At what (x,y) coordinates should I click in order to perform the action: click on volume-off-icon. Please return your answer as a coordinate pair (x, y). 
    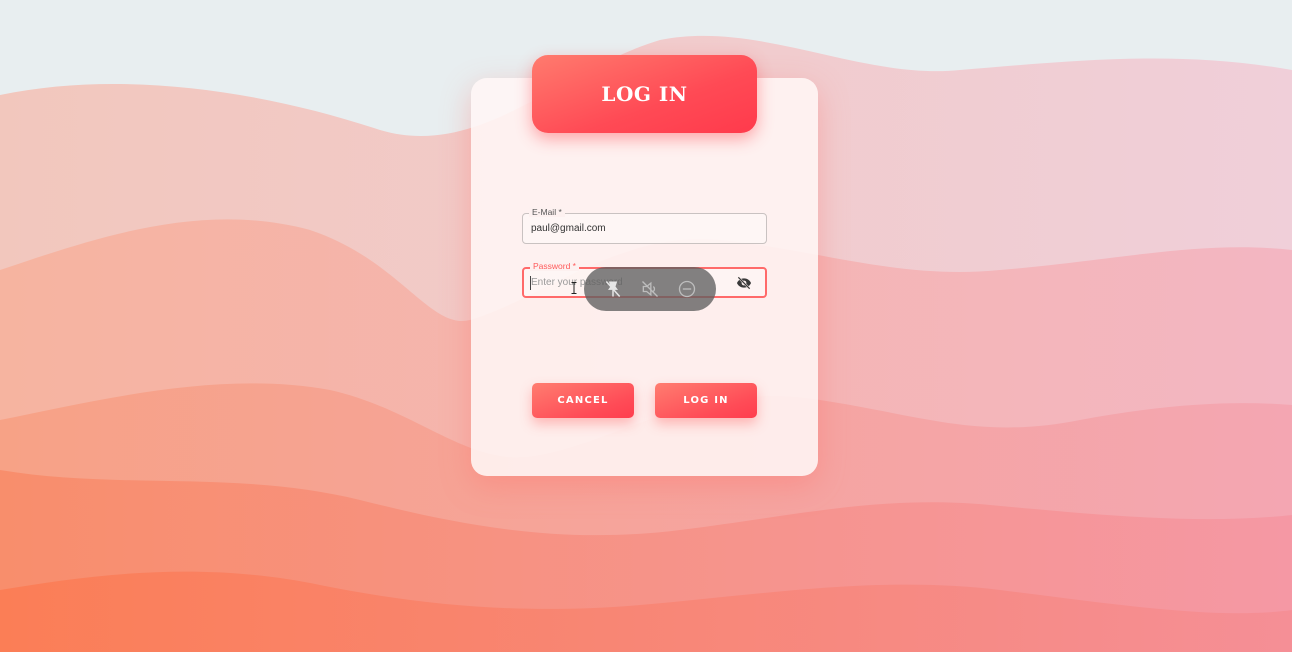
    Looking at the image, I should click on (650, 289).